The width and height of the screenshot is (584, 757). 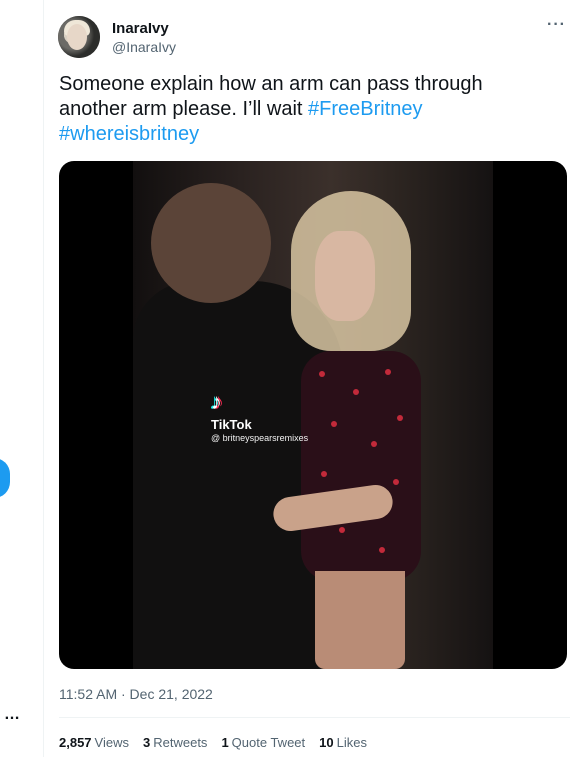 I want to click on author-display-name: InaraIvy, so click(x=144, y=29).